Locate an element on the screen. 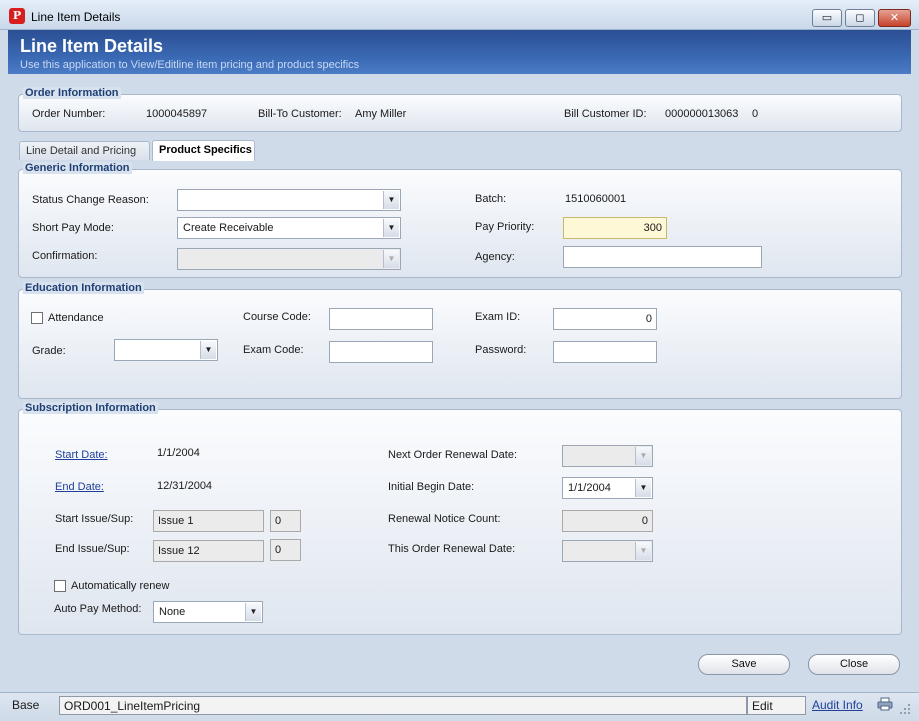 The image size is (919, 721). maximize-button: ◻ is located at coordinates (860, 18).